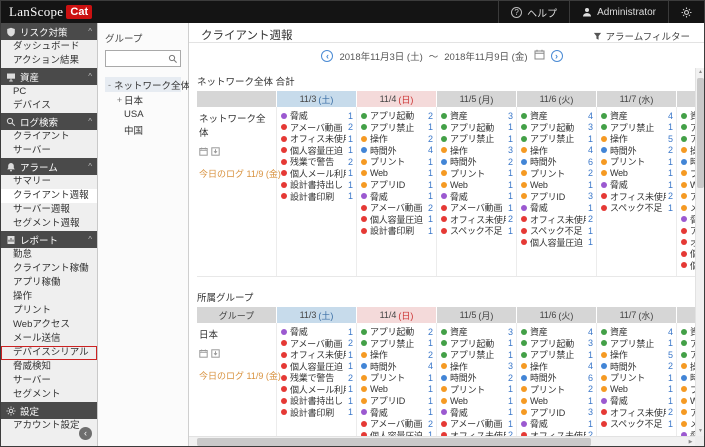 This screenshot has height=447, width=705. I want to click on sidebar-item: 脅威検知, so click(49, 367).